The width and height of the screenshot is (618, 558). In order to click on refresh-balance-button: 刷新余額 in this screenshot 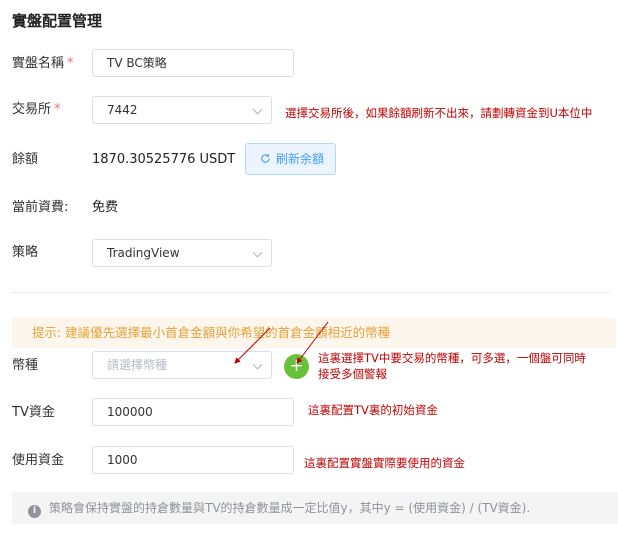, I will do `click(290, 159)`.